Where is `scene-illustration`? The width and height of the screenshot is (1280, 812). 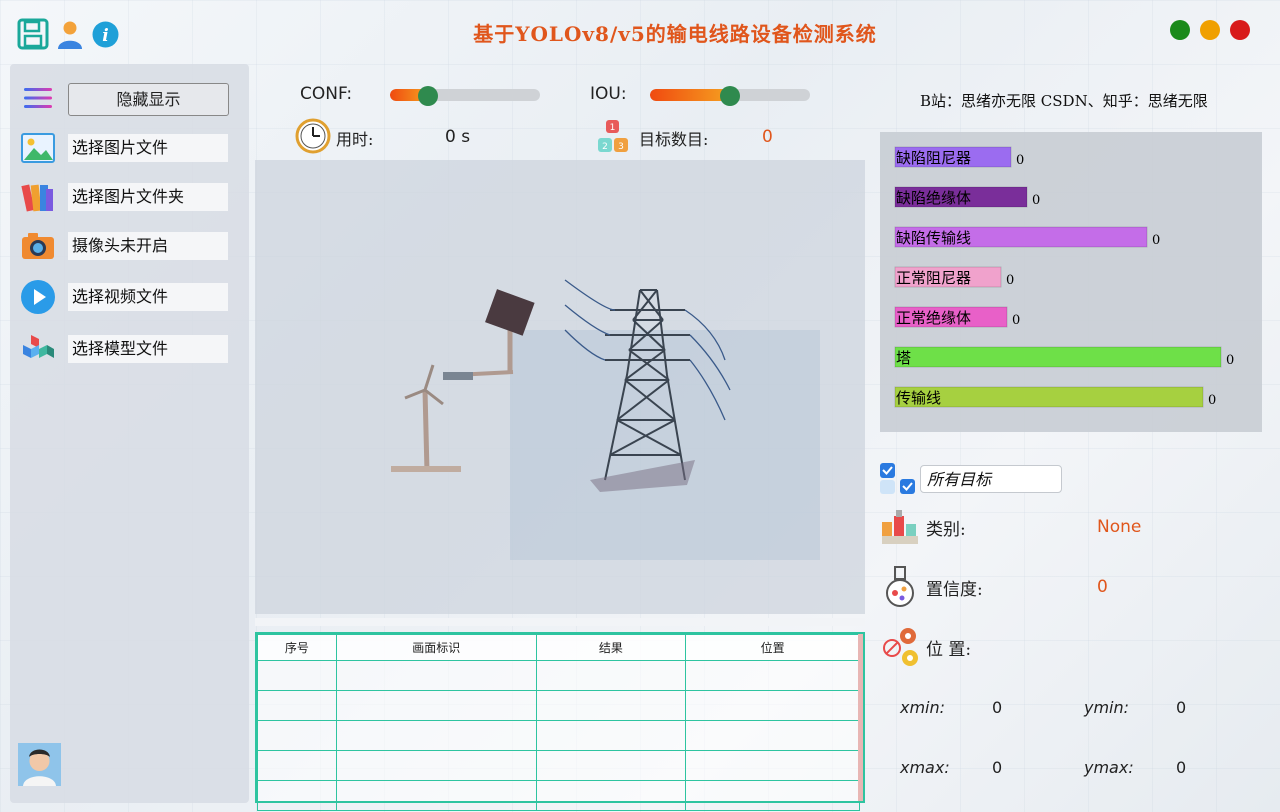 scene-illustration is located at coordinates (605, 419).